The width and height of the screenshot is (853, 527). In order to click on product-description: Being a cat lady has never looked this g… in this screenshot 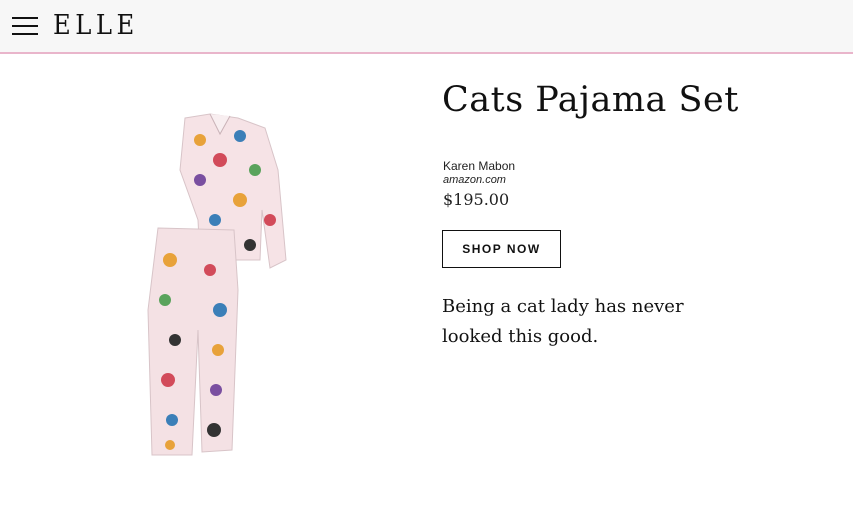, I will do `click(563, 321)`.